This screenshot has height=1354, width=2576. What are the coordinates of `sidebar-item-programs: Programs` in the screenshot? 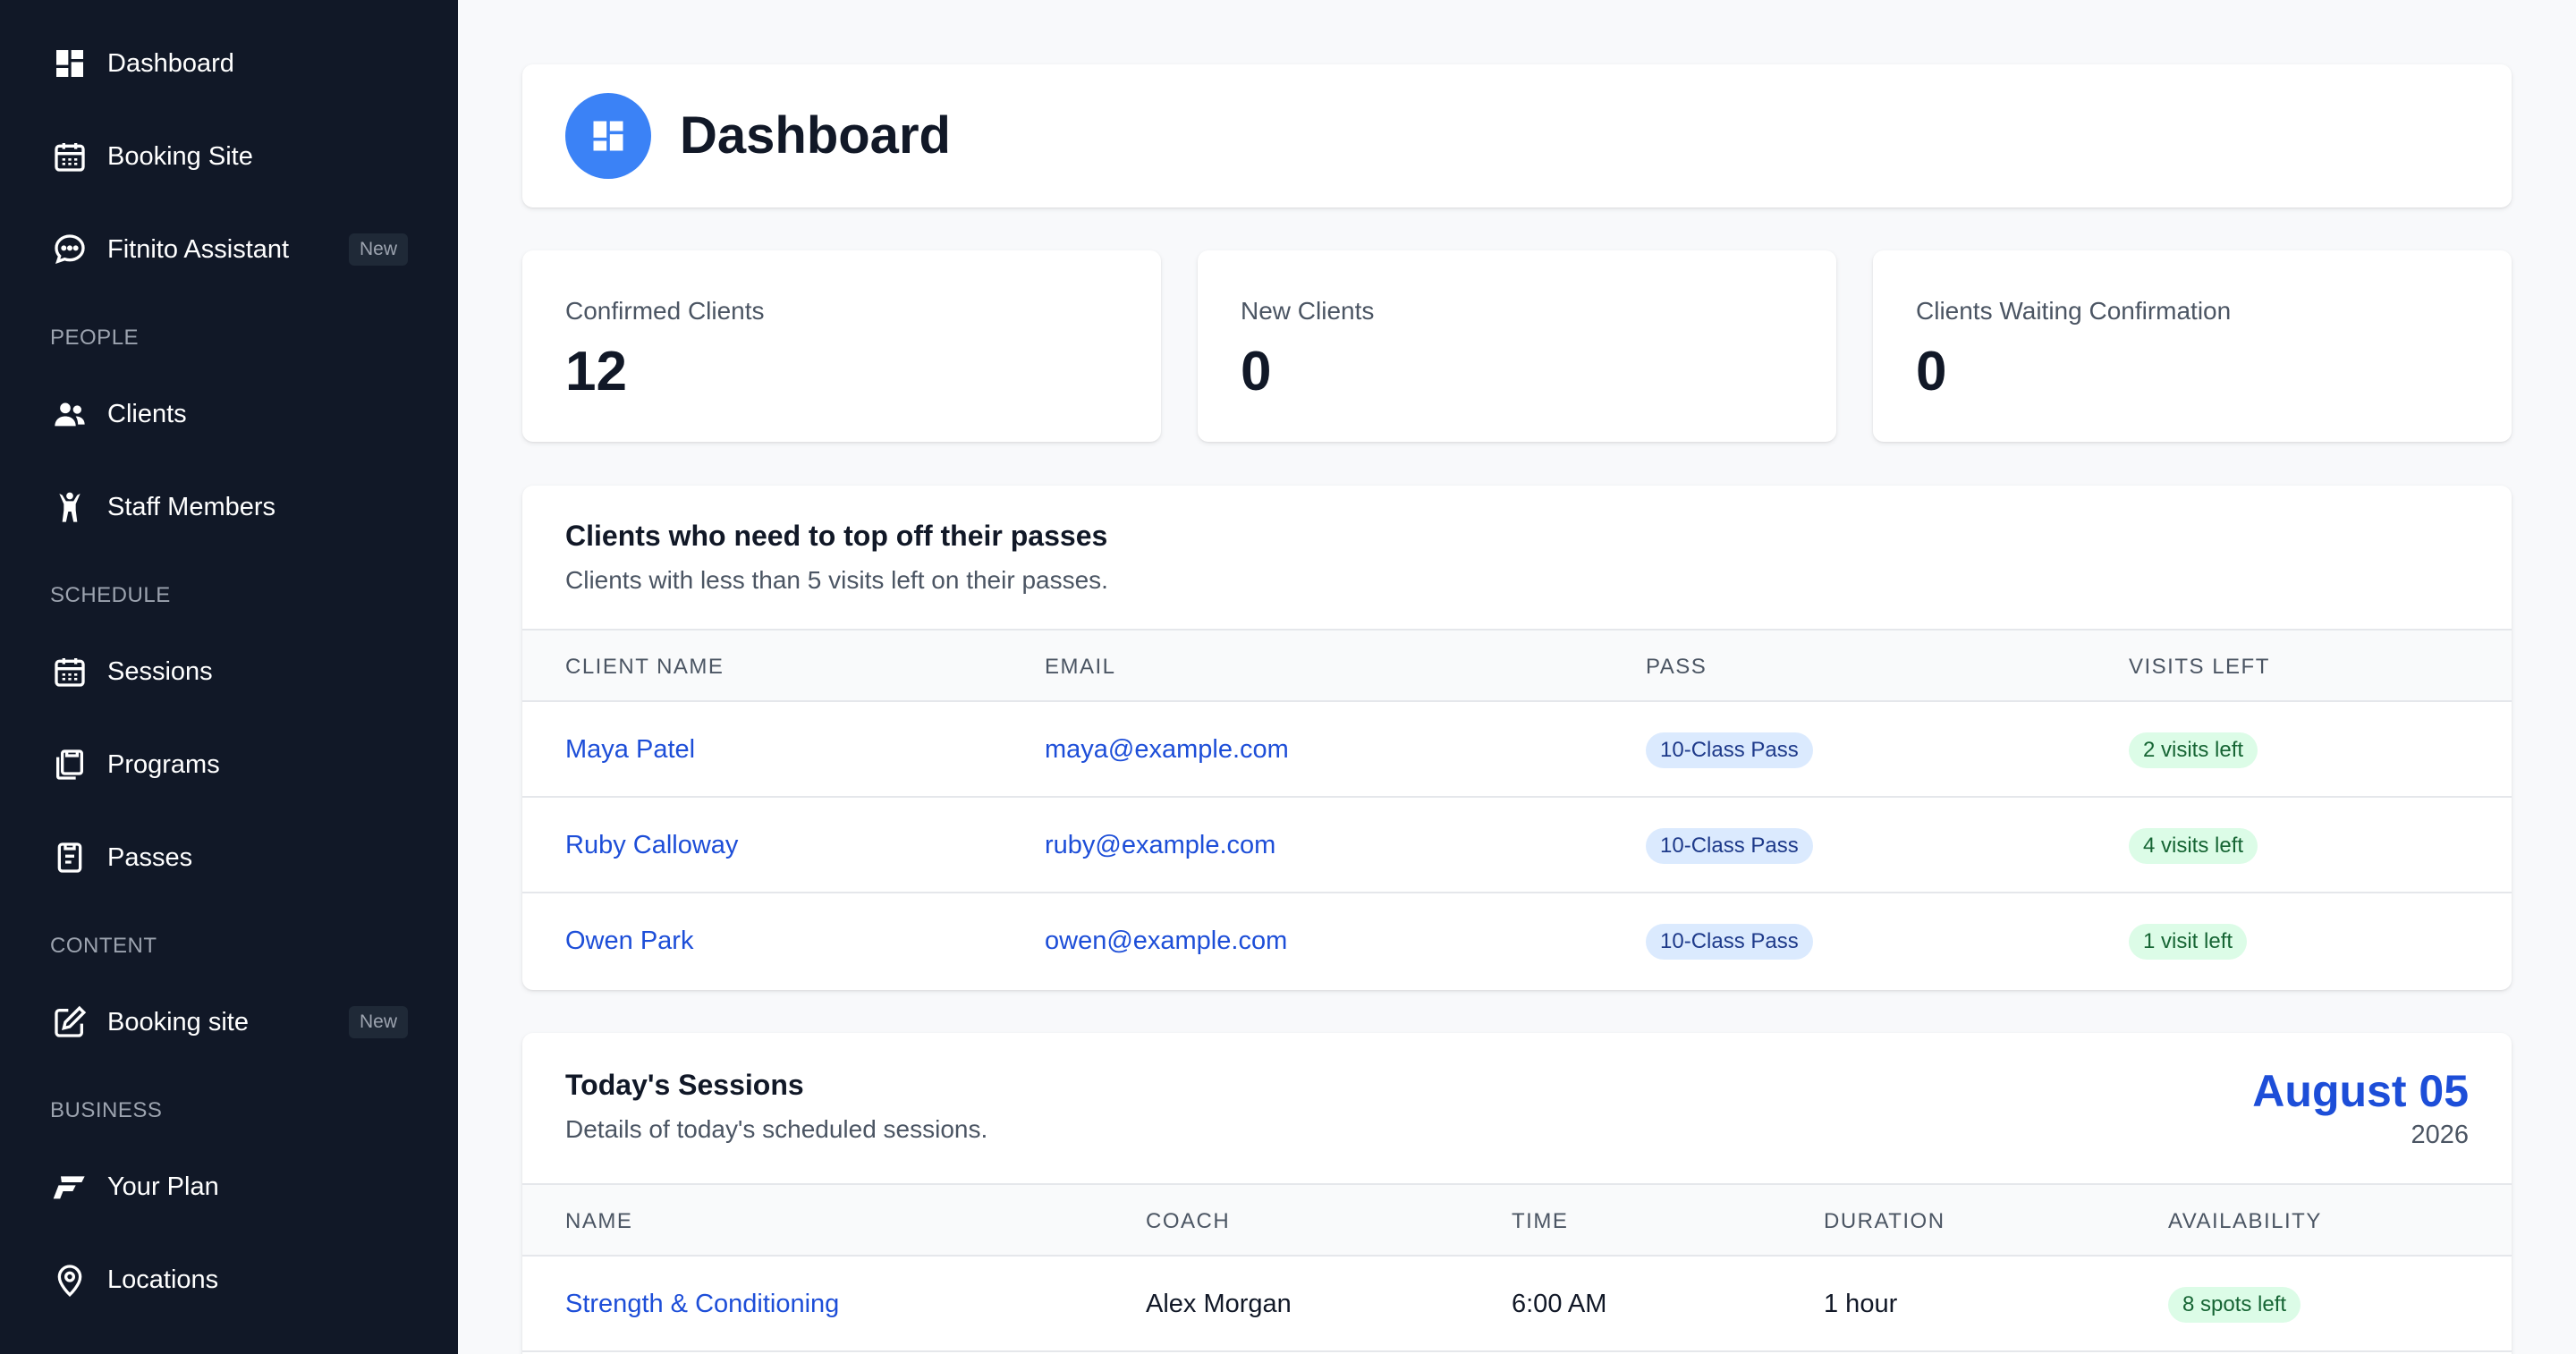 It's located at (229, 764).